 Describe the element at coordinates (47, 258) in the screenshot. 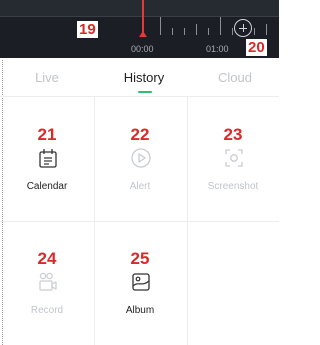

I see `annotation-record: 24` at that location.